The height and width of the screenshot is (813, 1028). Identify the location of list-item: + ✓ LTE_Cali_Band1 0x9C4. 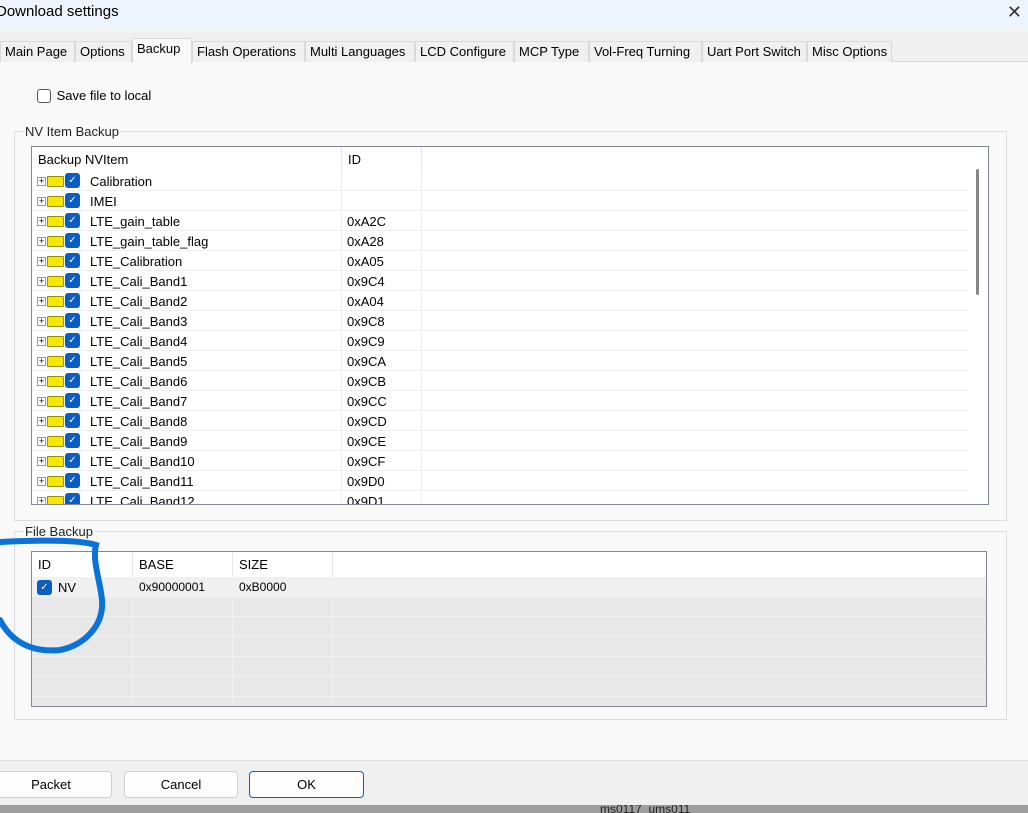
(500, 281).